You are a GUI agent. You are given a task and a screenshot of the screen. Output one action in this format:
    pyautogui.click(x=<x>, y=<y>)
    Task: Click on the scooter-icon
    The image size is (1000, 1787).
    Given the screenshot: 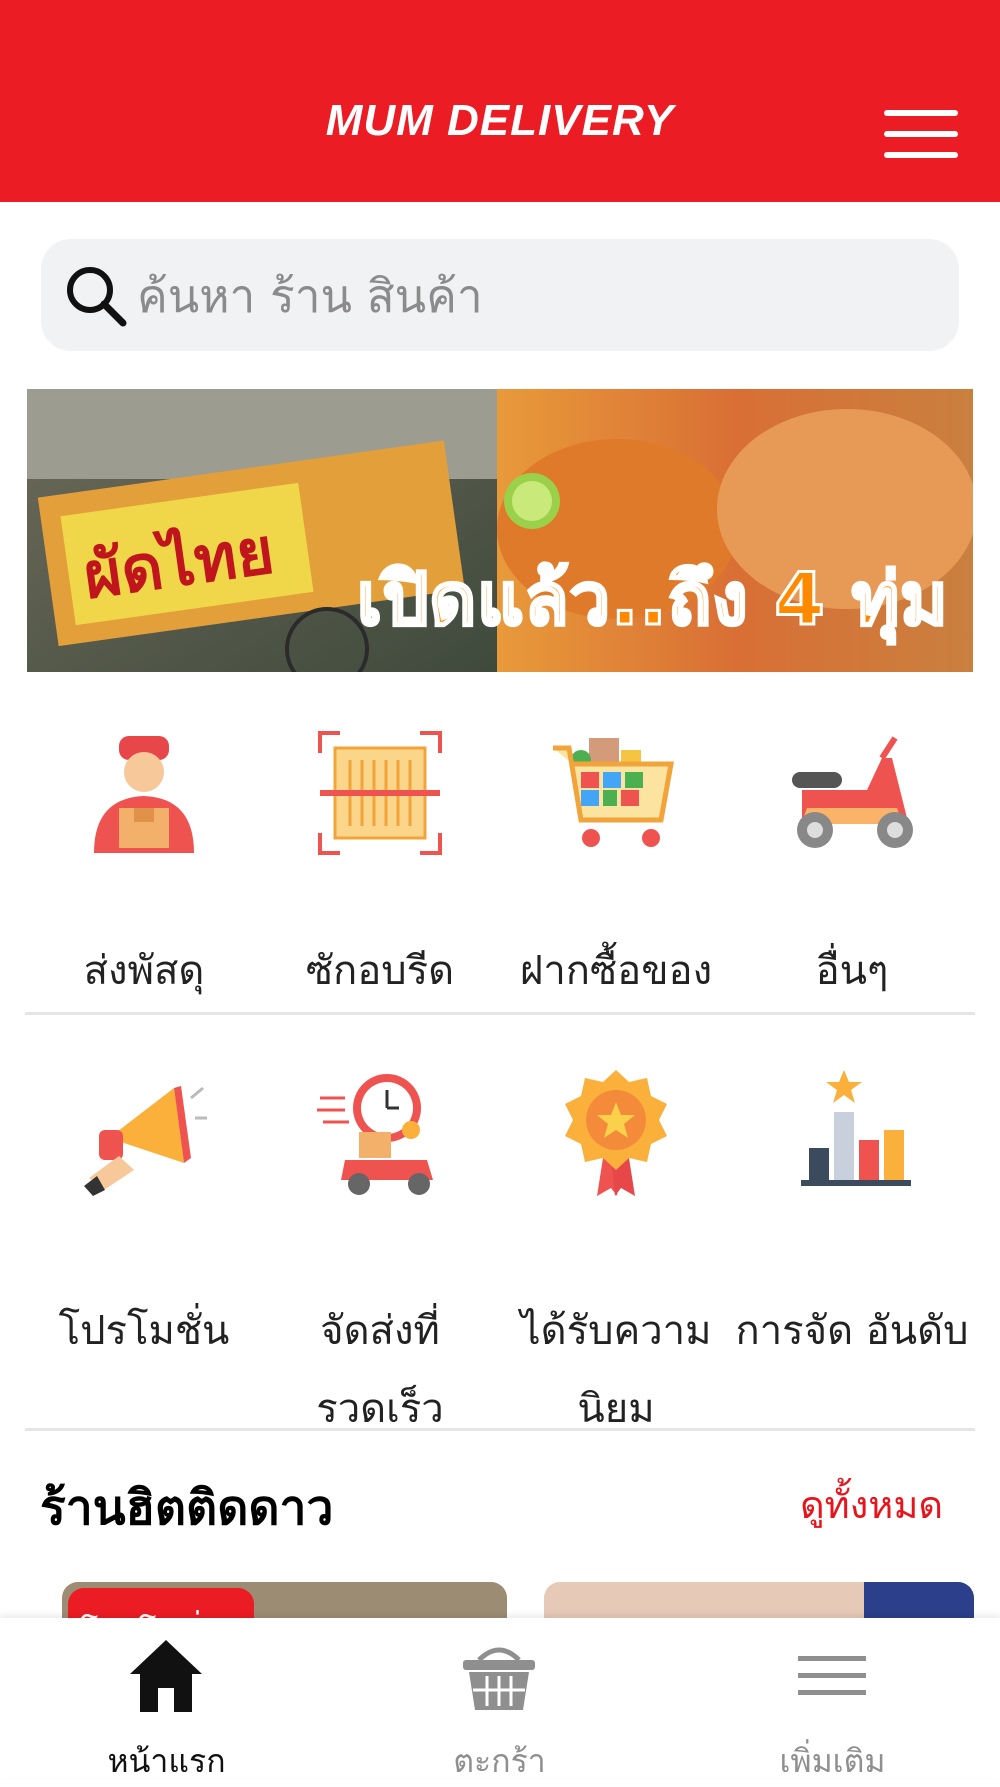 What is the action you would take?
    pyautogui.click(x=852, y=792)
    